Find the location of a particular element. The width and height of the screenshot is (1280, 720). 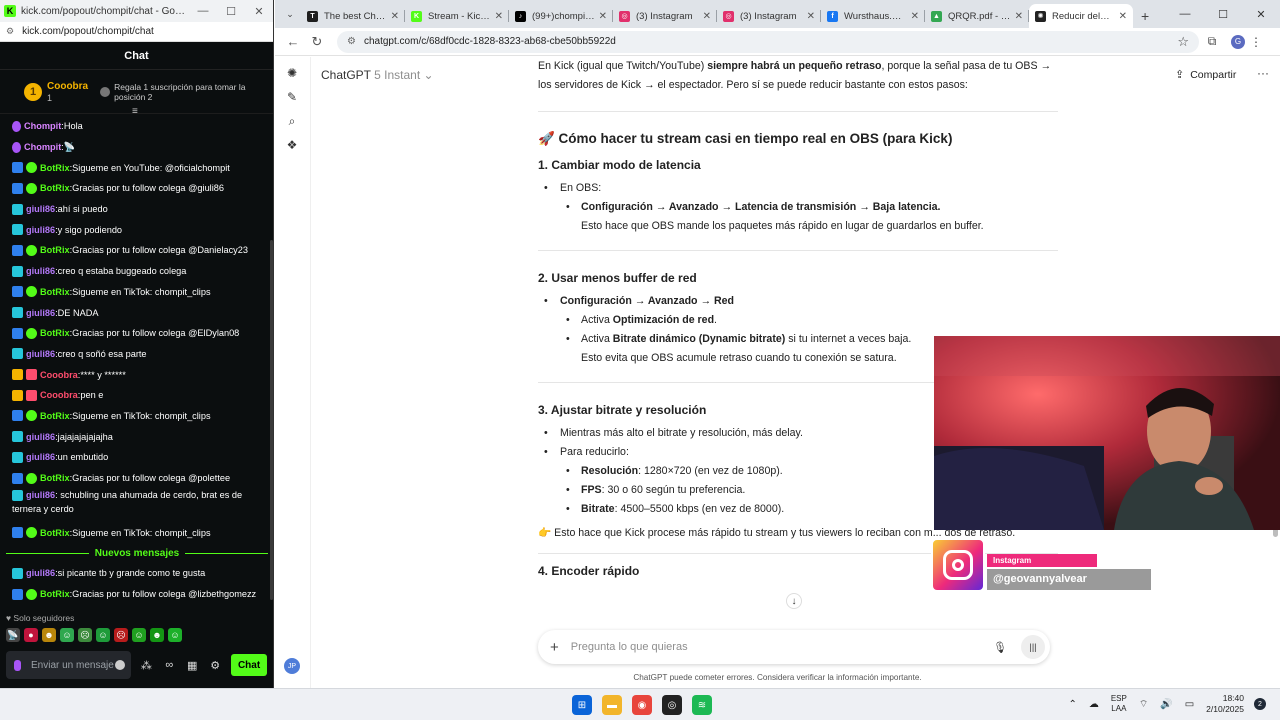

tab: ▲ QRQR.pdf - Goo ✕ is located at coordinates (977, 16).